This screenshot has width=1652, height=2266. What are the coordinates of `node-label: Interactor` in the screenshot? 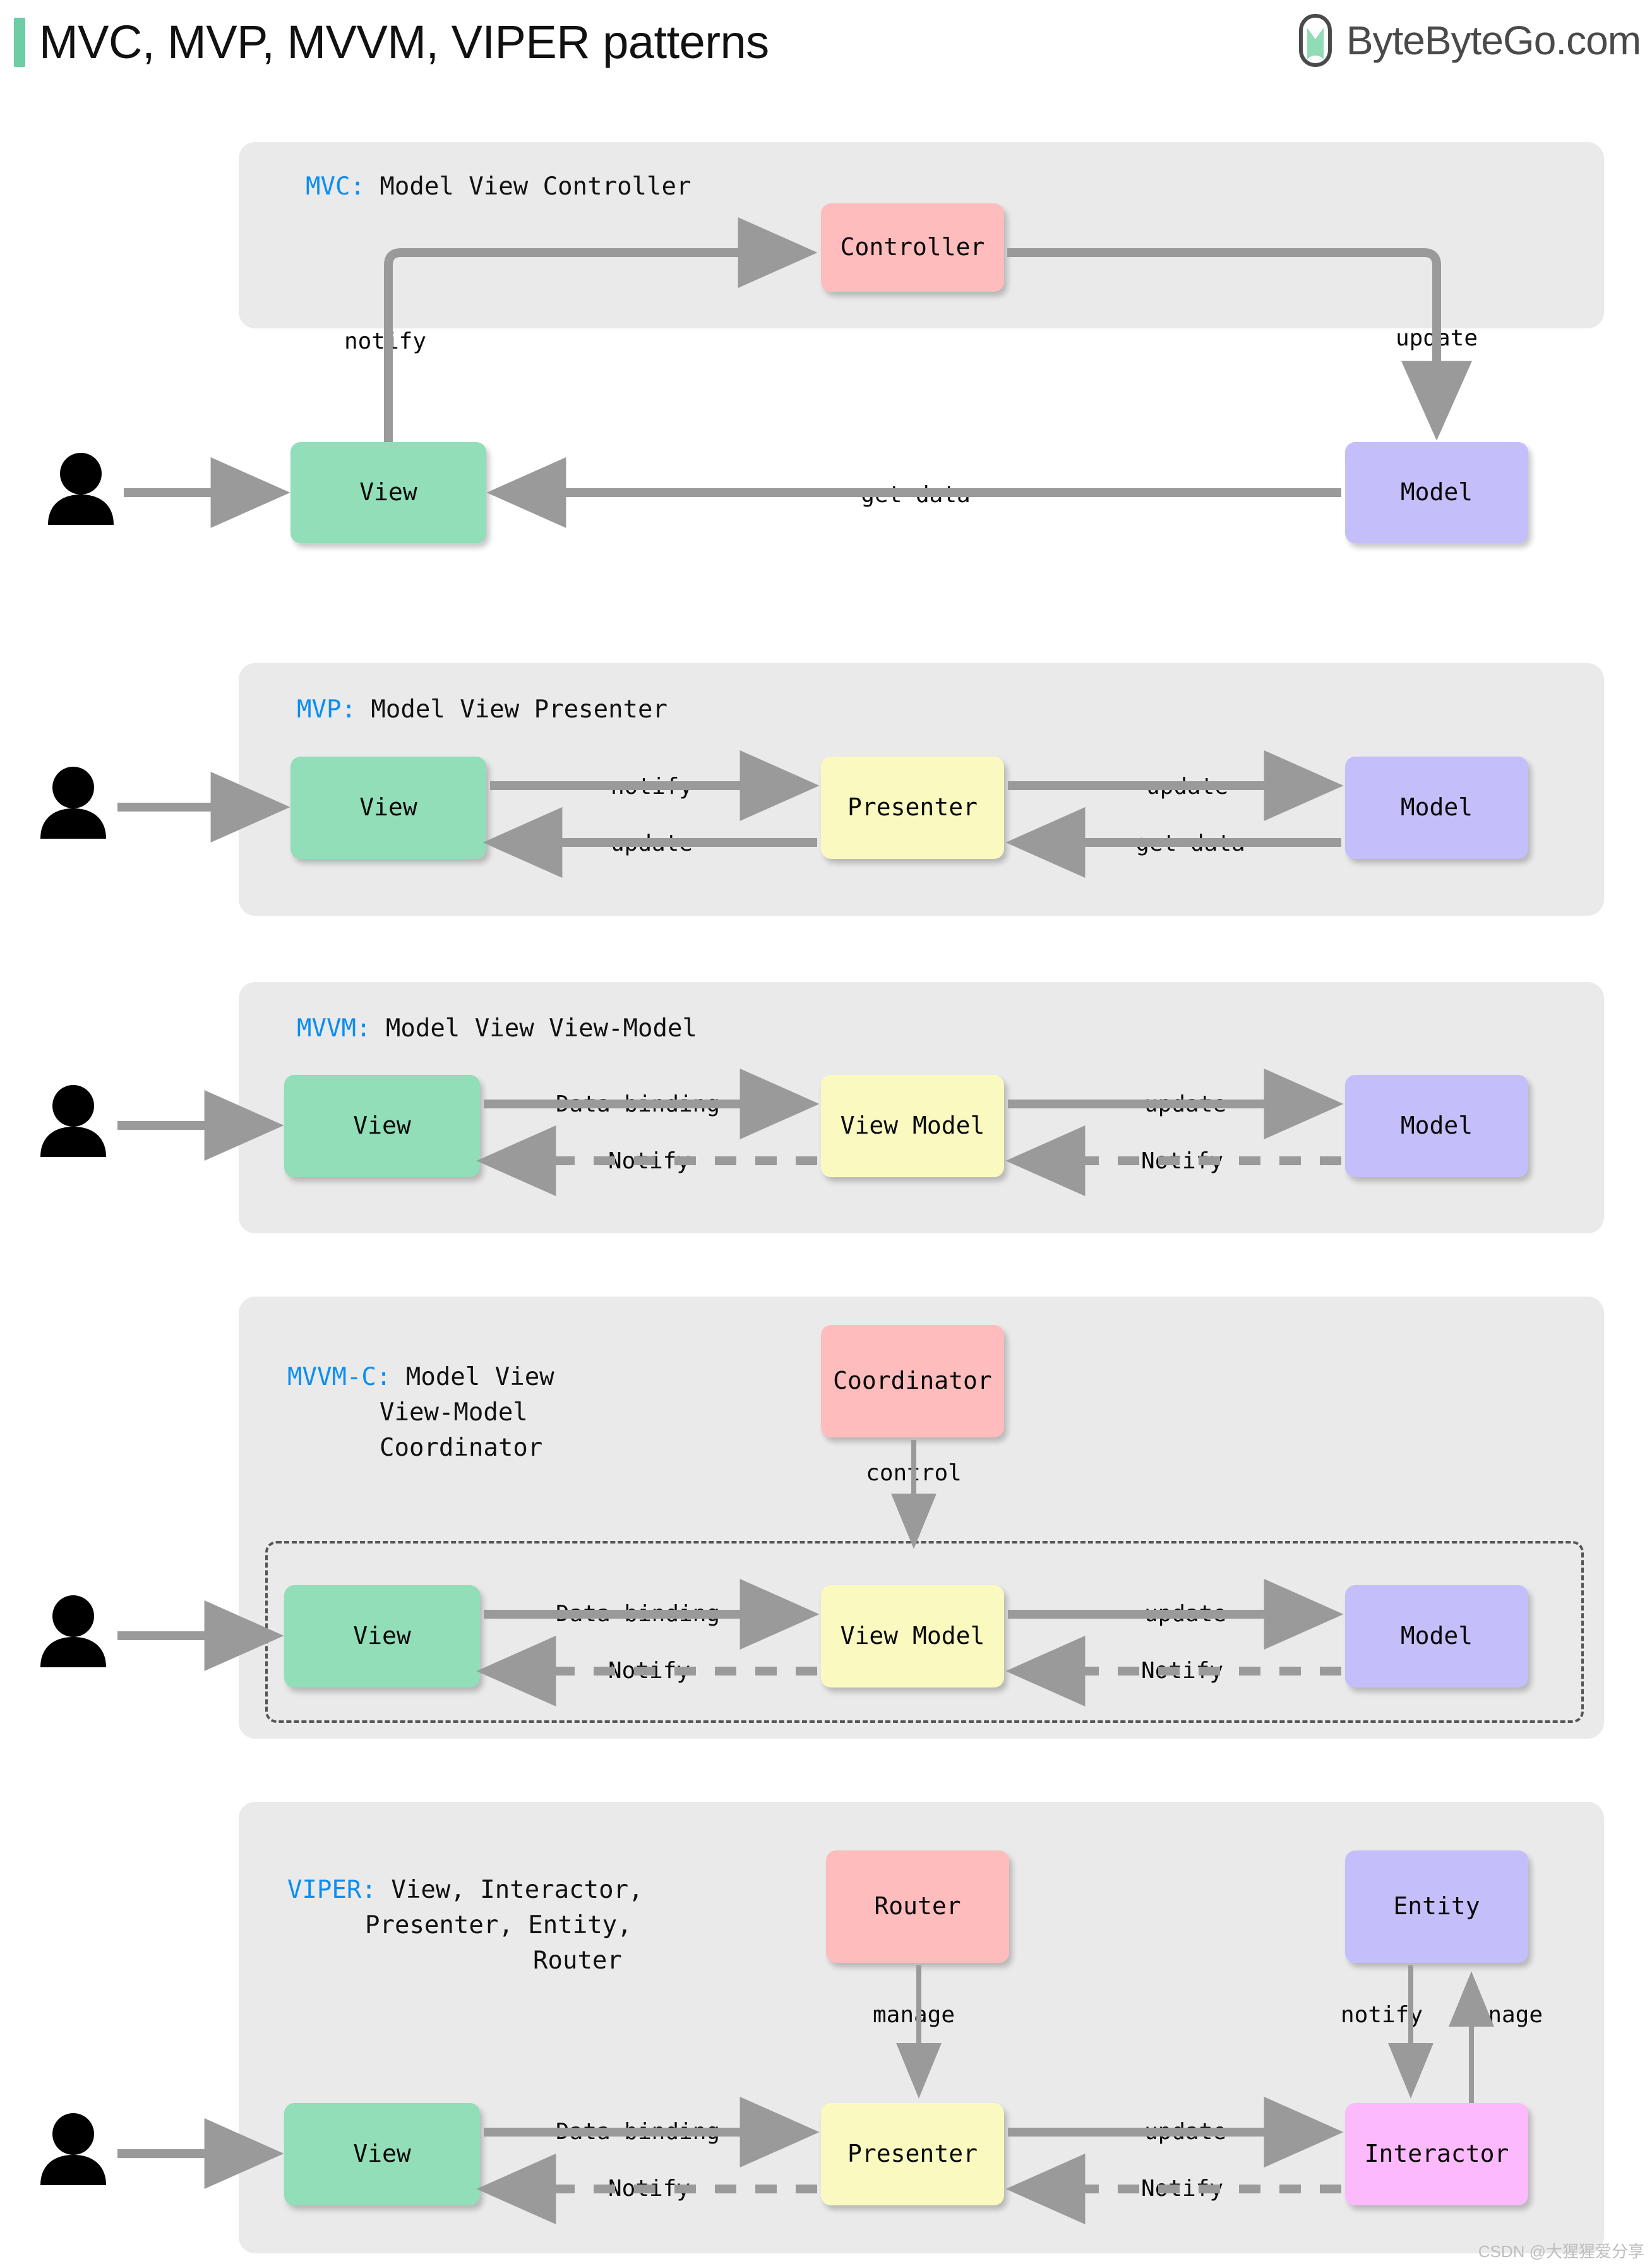 It's located at (1436, 2154).